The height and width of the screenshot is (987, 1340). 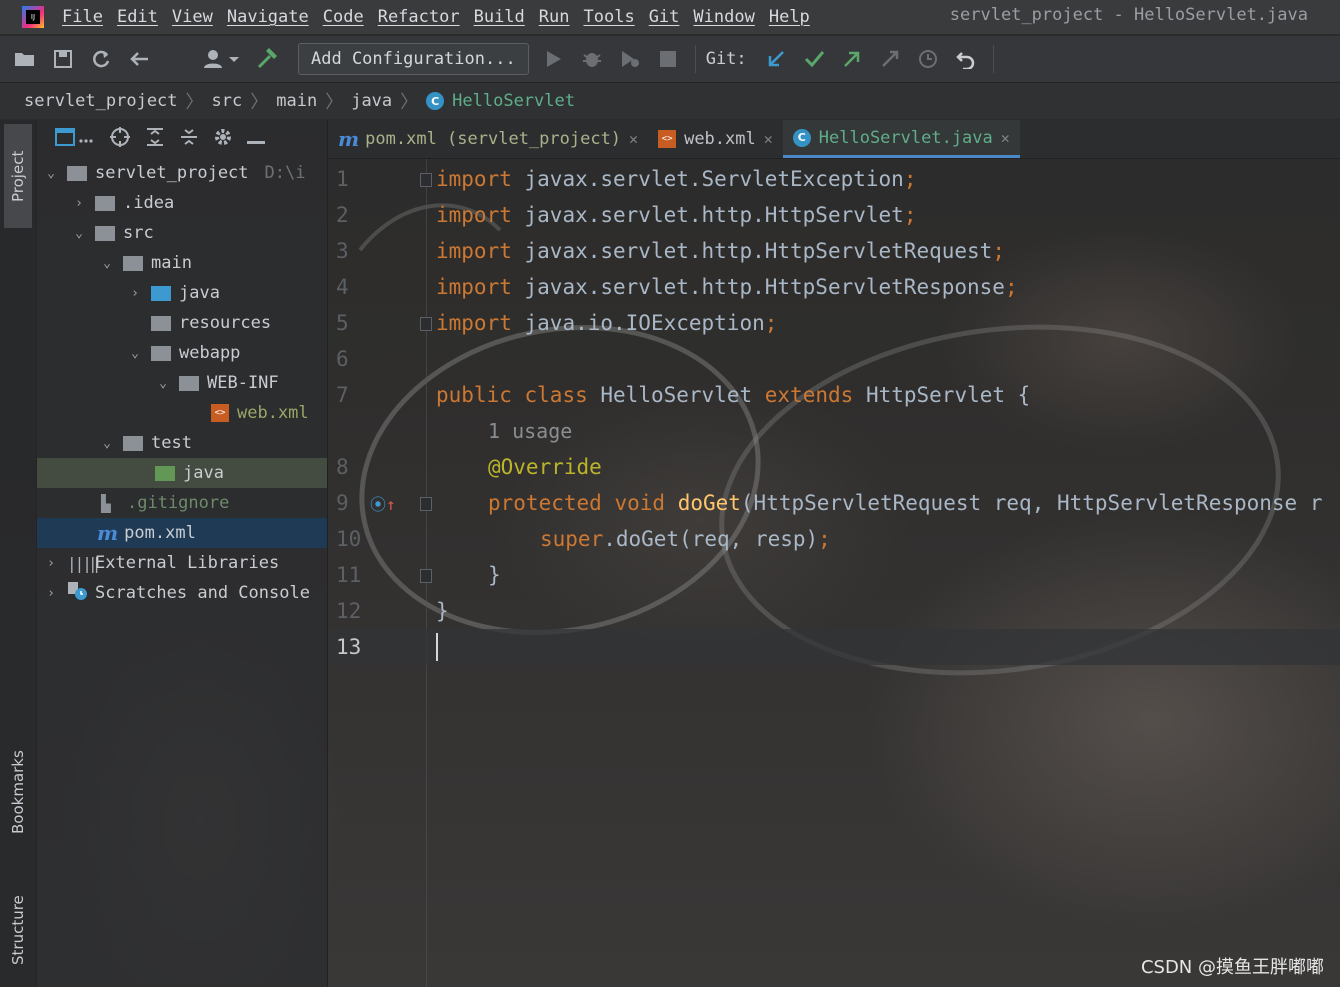 What do you see at coordinates (609, 17) in the screenshot?
I see `menu-tools: Tools` at bounding box center [609, 17].